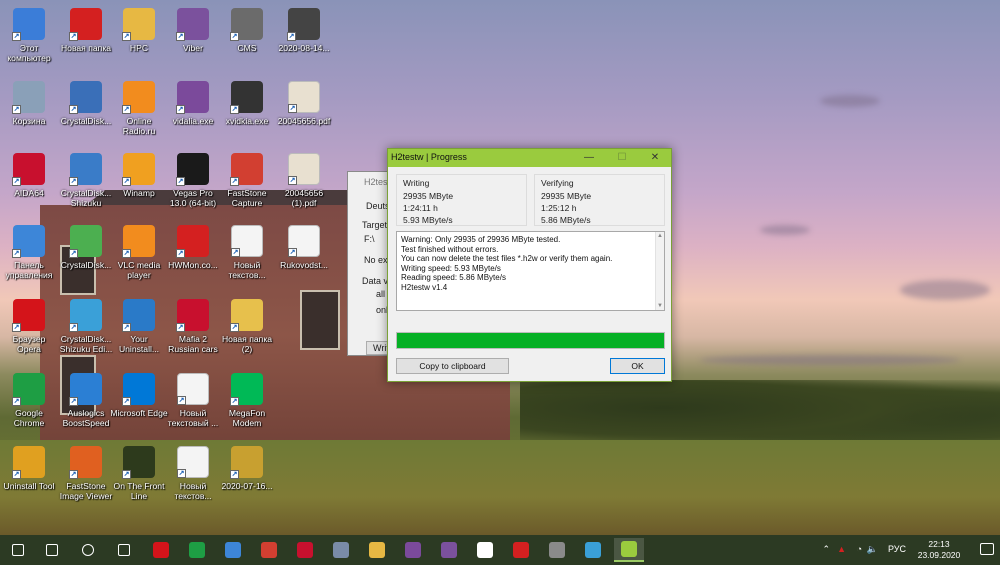  I want to click on taskbar-h2testw-button, so click(629, 550).